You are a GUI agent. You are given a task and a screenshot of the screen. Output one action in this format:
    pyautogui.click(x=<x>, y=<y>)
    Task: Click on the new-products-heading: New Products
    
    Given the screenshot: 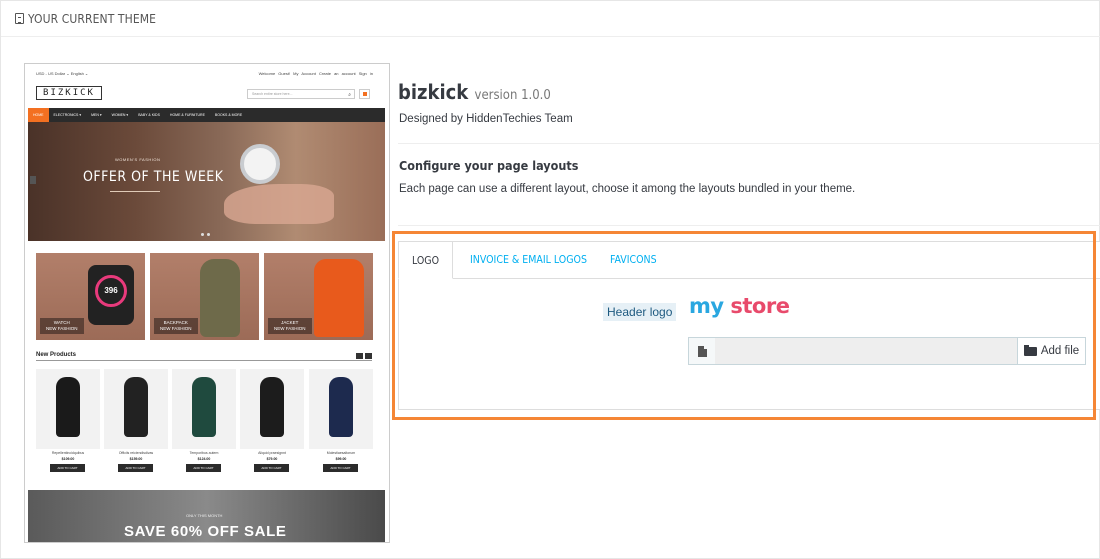 What is the action you would take?
    pyautogui.click(x=56, y=355)
    